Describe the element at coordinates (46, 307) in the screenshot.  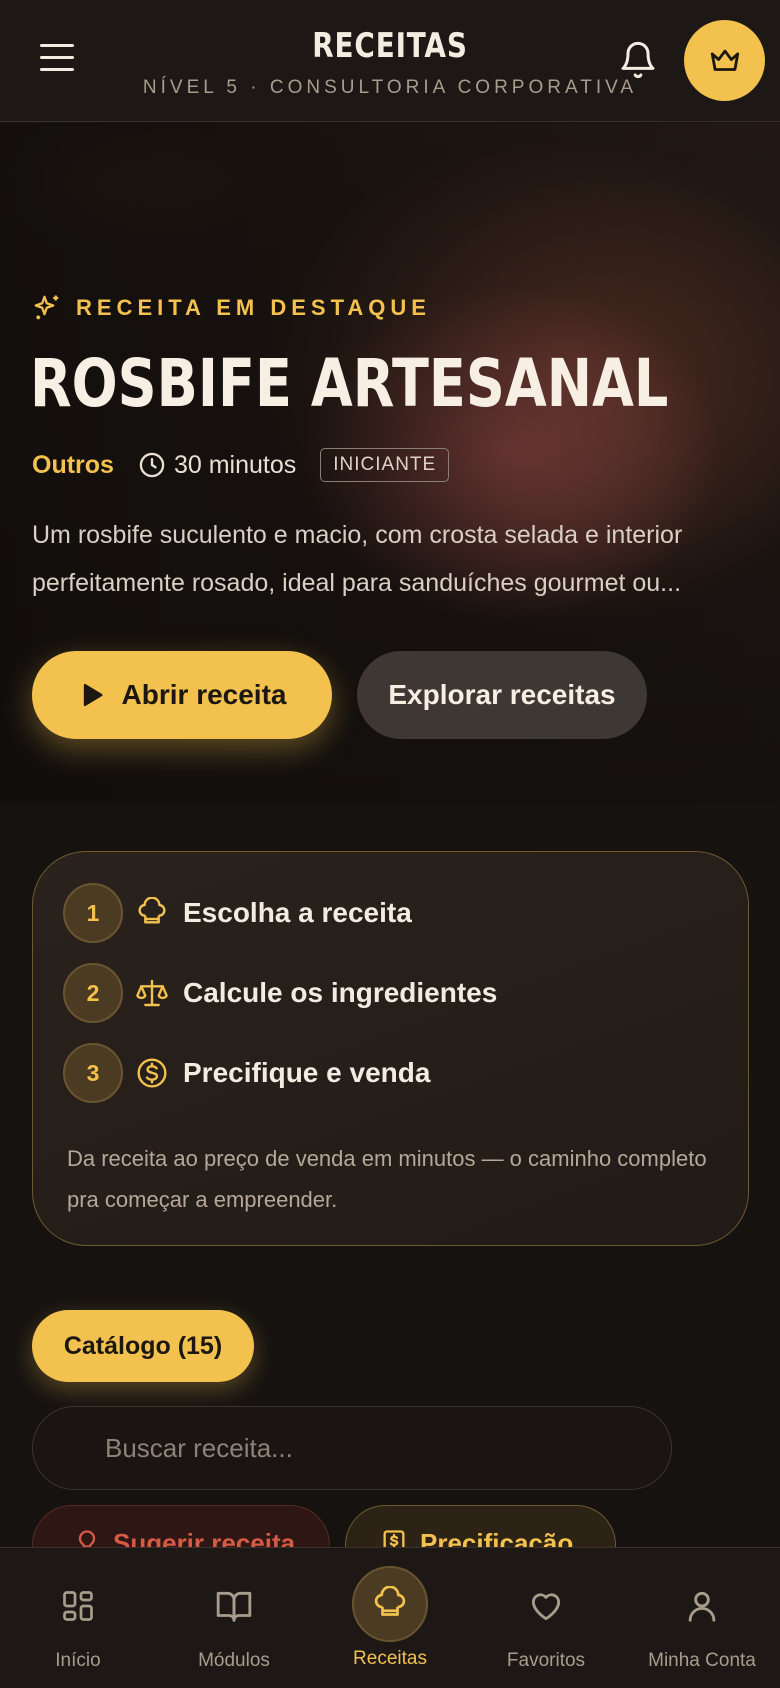
I see `sparkles-icon` at that location.